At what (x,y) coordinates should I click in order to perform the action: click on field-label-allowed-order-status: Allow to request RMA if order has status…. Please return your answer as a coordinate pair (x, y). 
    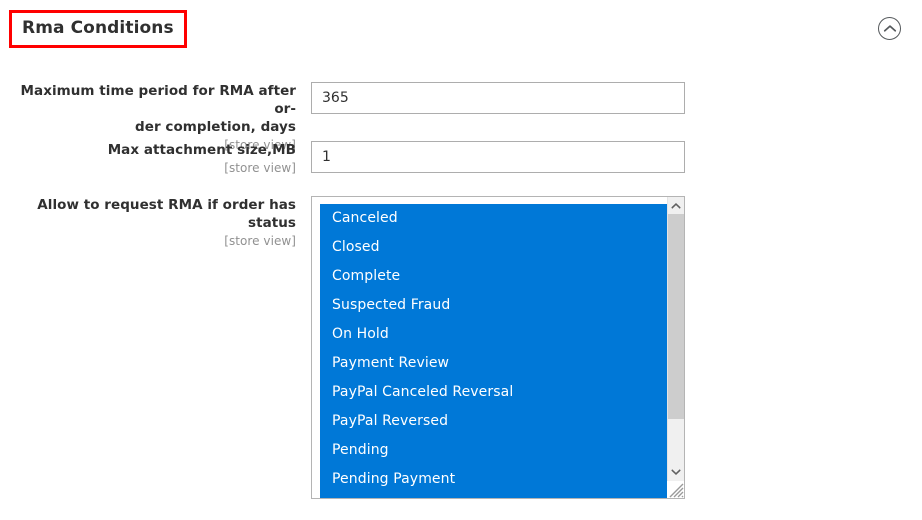
    Looking at the image, I should click on (148, 222).